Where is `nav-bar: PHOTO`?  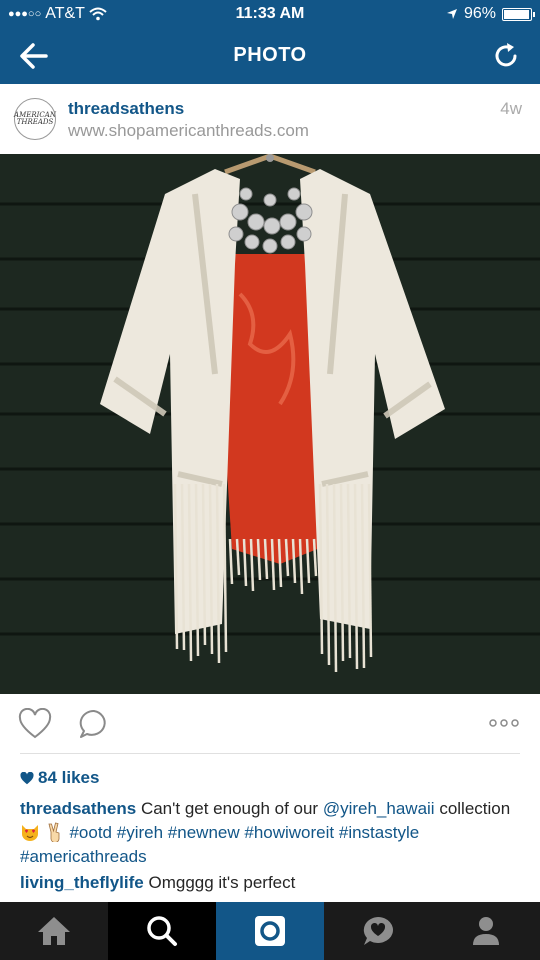
nav-bar: PHOTO is located at coordinates (270, 56).